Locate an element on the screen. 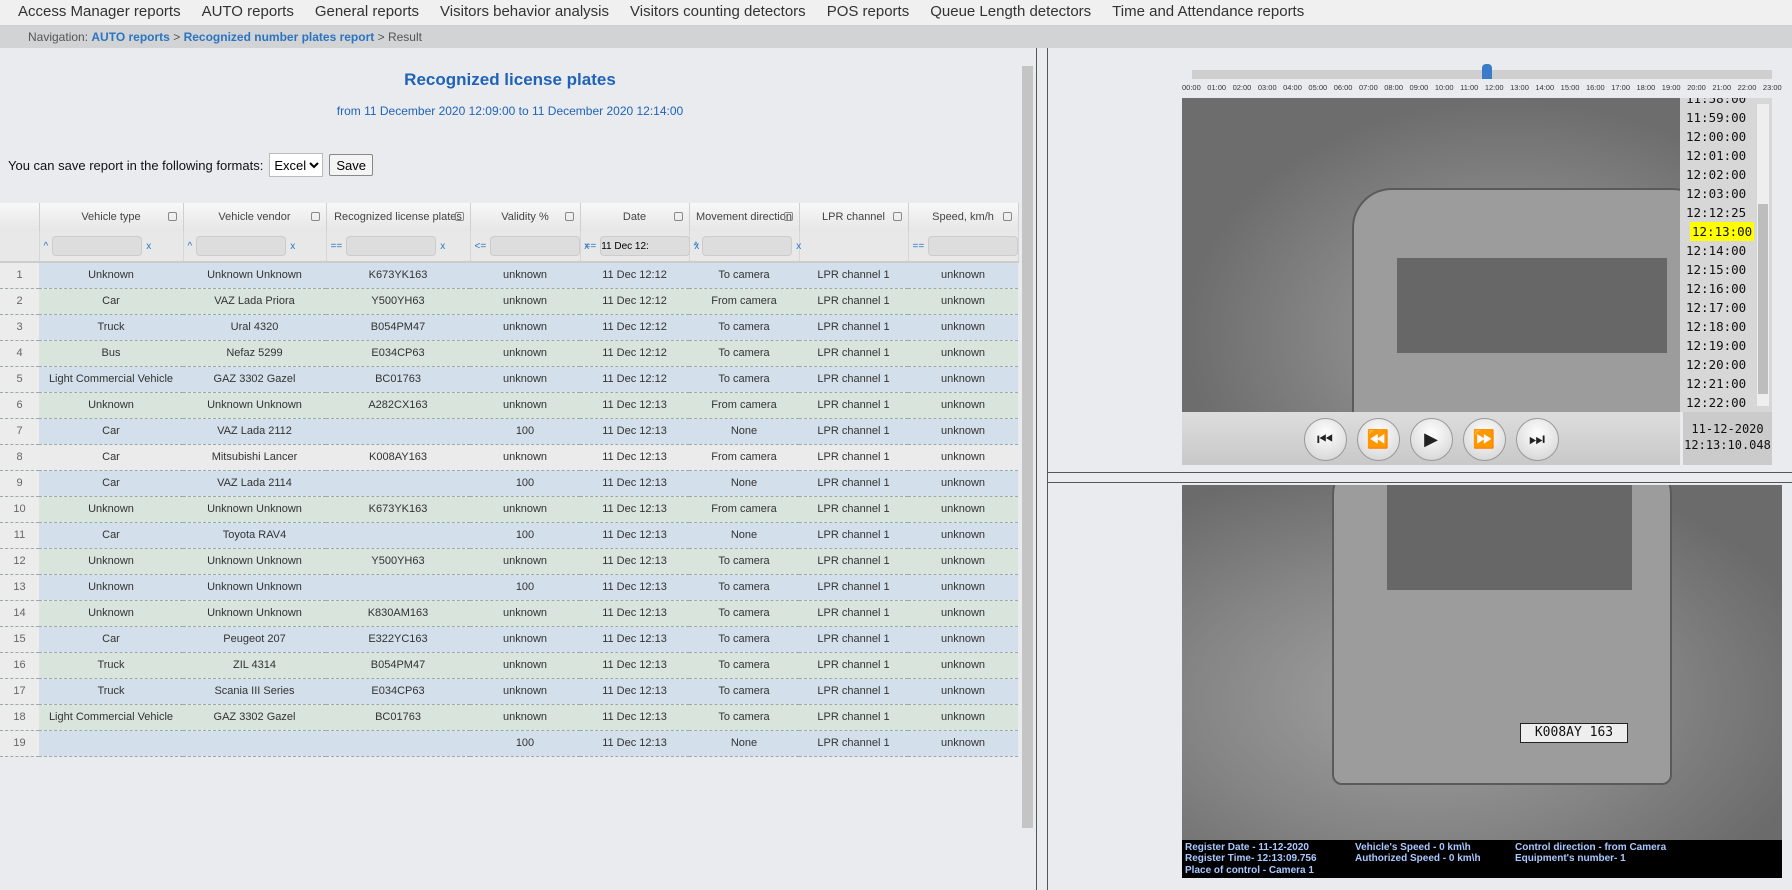  column-header: Validity % is located at coordinates (525, 217).